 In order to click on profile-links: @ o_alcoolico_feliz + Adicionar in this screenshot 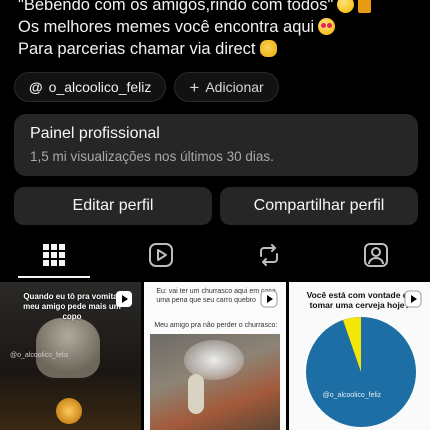, I will do `click(146, 87)`.